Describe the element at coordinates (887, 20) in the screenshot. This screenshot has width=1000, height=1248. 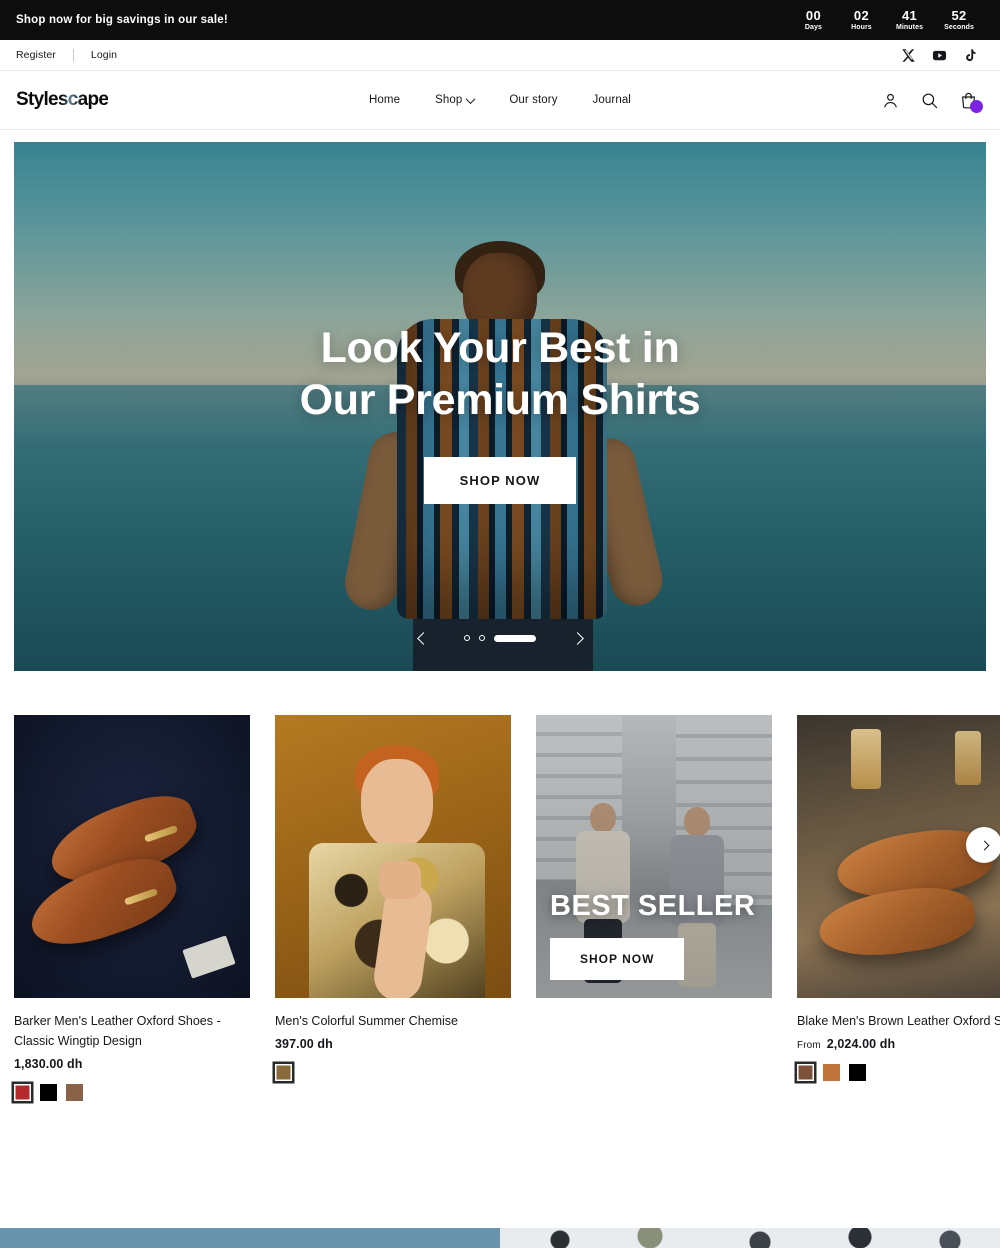
I see `countdown-timer: 00 Days 02 Hours 41 Minutes 52 Seconds` at that location.